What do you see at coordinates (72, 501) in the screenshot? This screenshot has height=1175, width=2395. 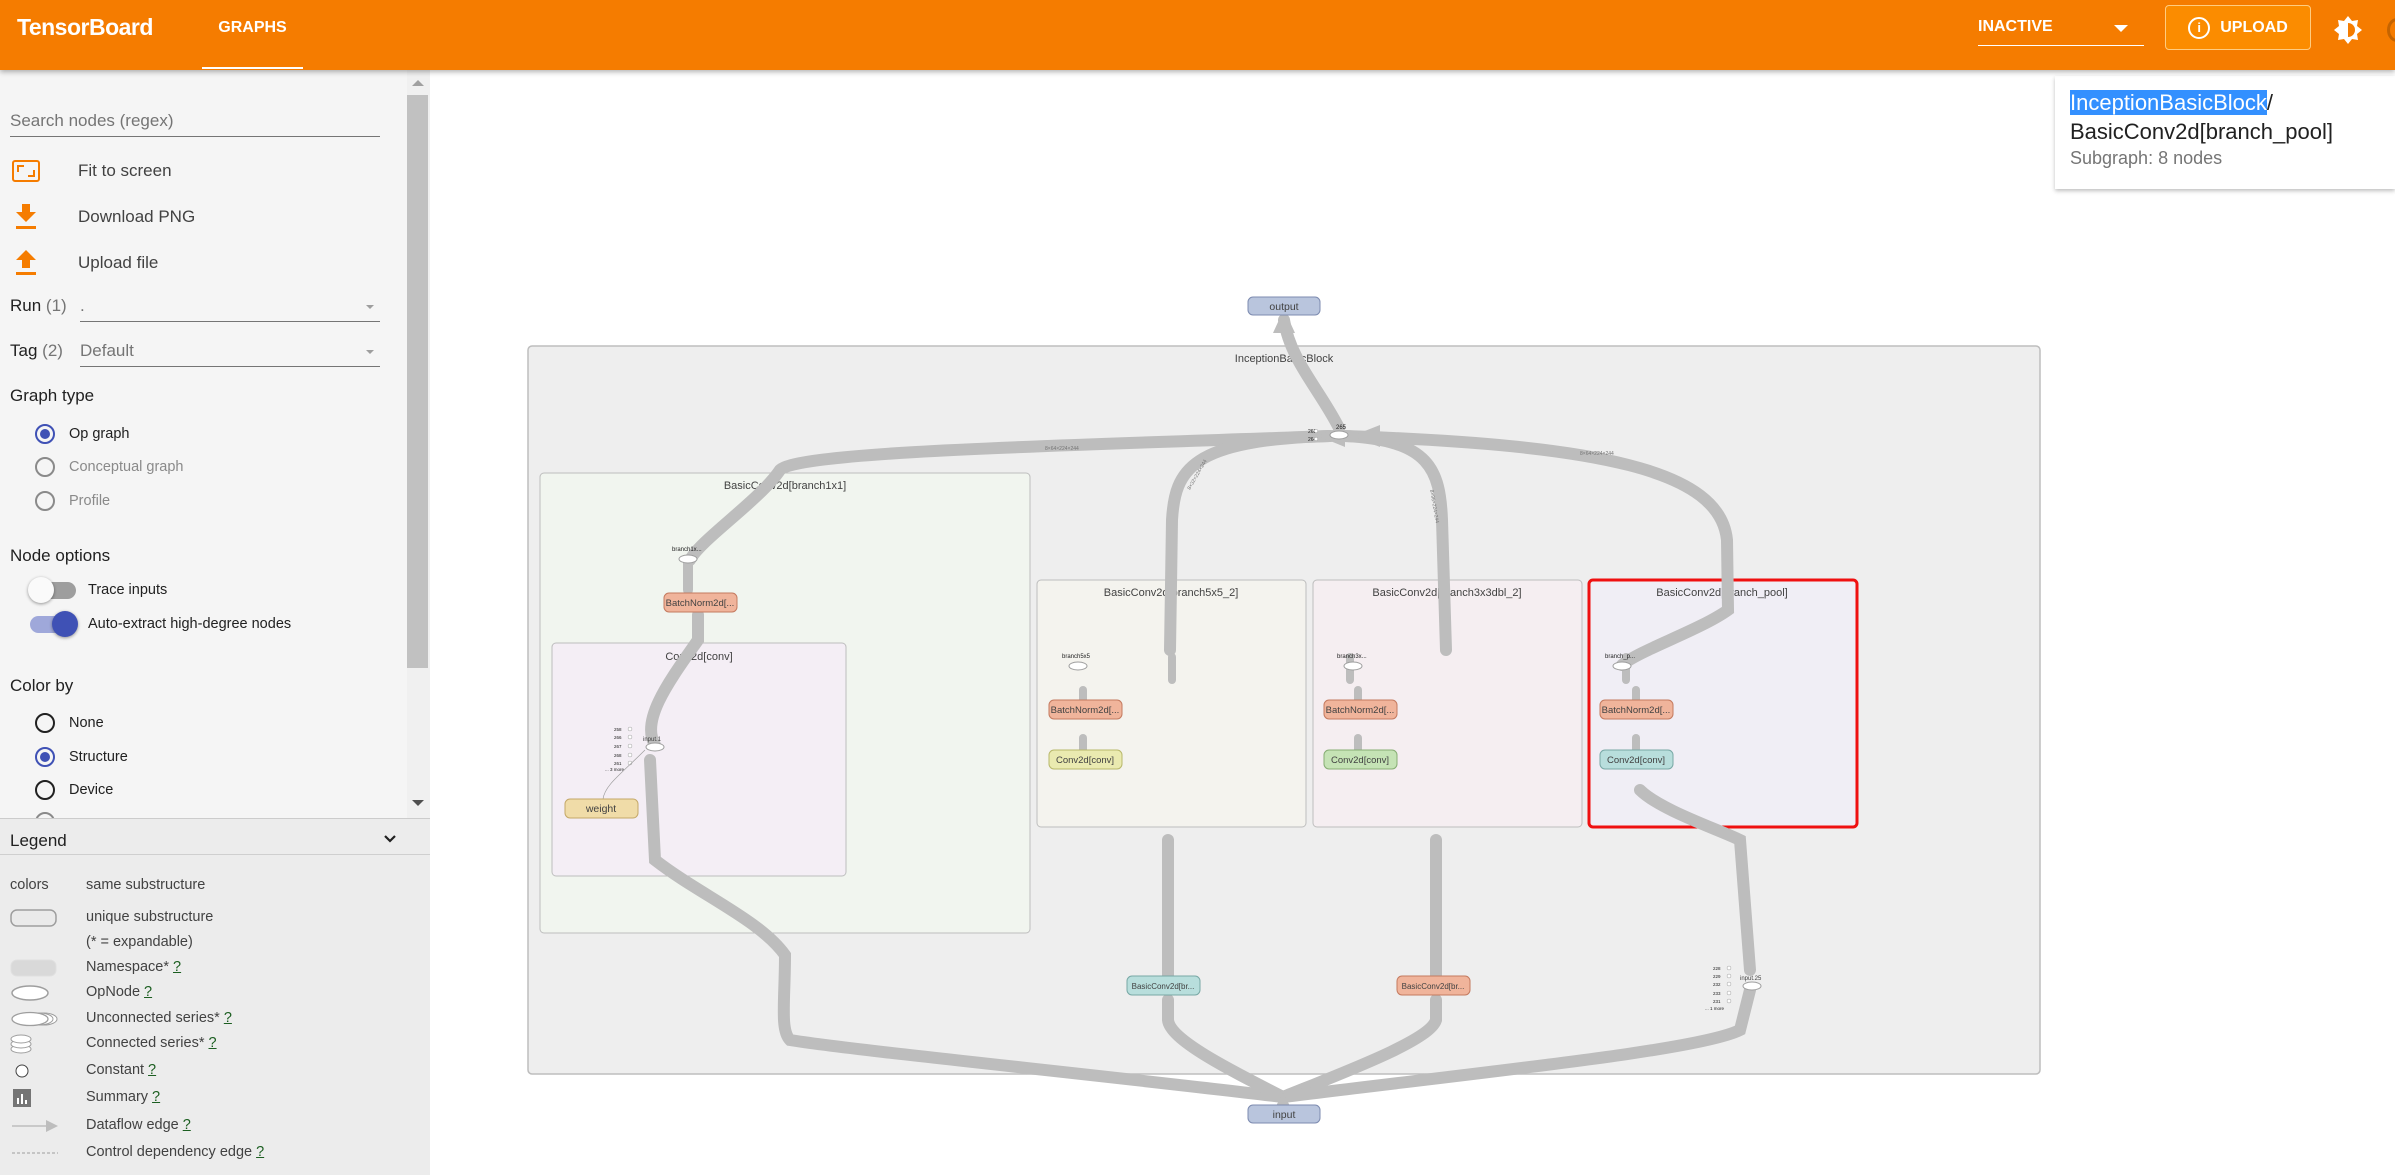 I see `radio-profile: Profile` at bounding box center [72, 501].